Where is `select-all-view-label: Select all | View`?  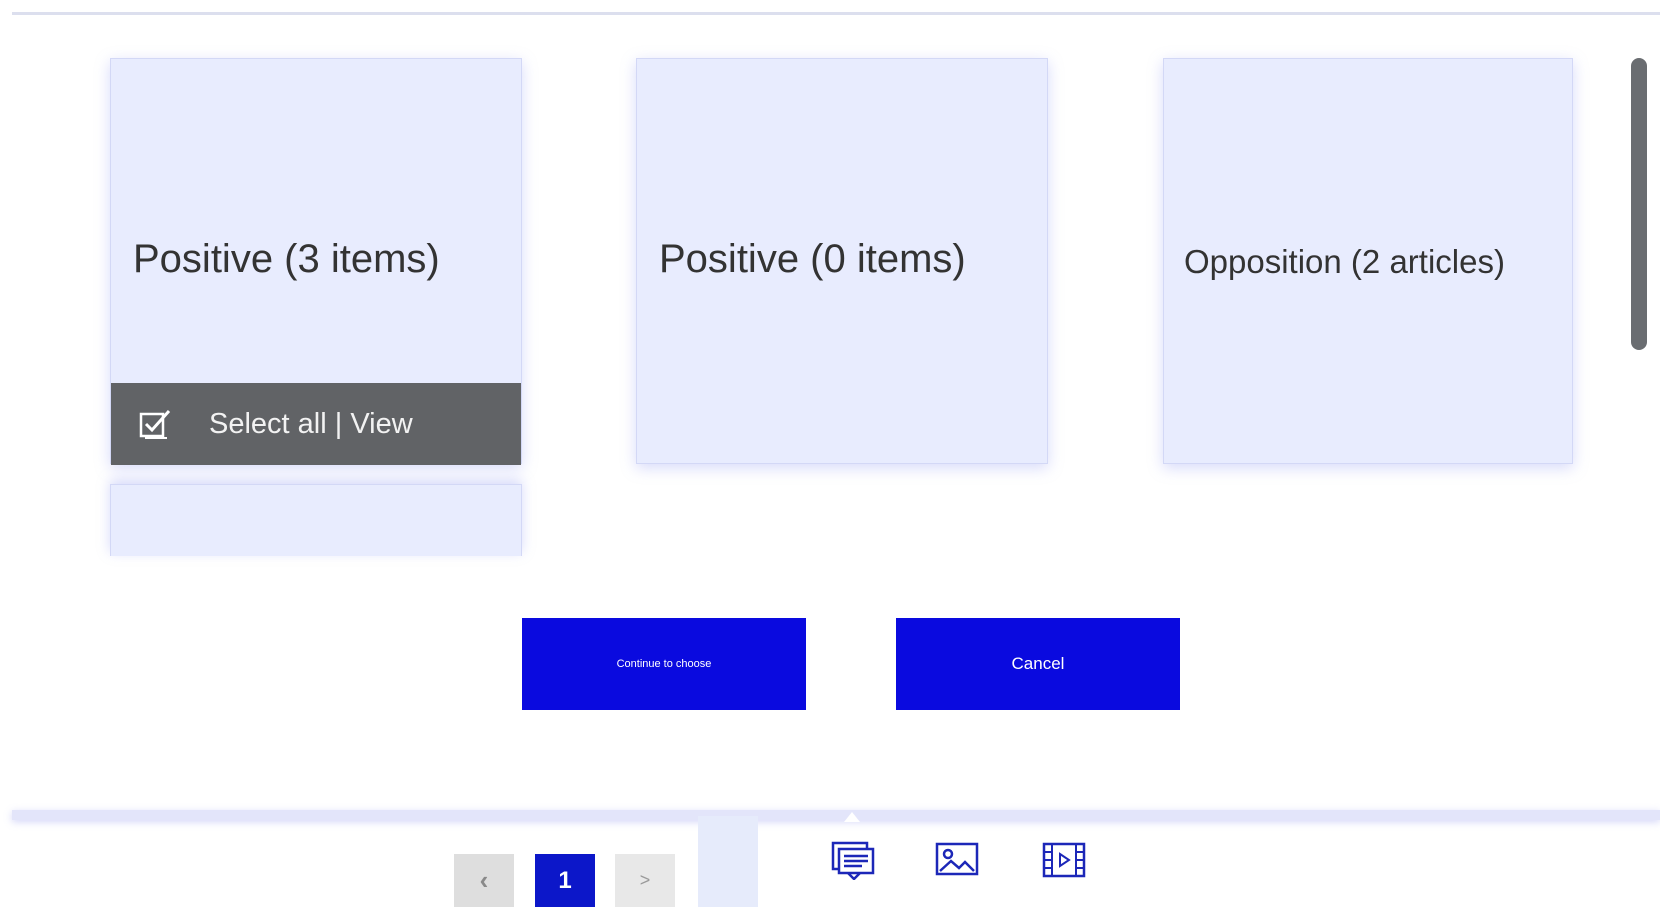 select-all-view-label: Select all | View is located at coordinates (311, 424).